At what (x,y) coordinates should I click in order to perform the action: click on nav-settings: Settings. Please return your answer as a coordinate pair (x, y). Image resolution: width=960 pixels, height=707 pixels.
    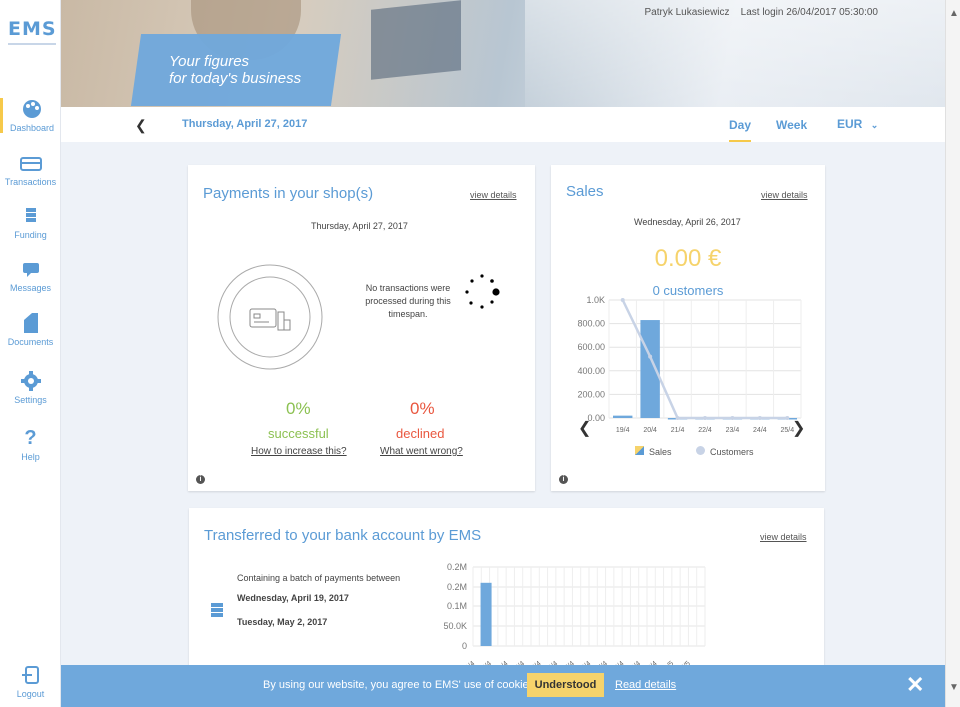
    Looking at the image, I should click on (30, 387).